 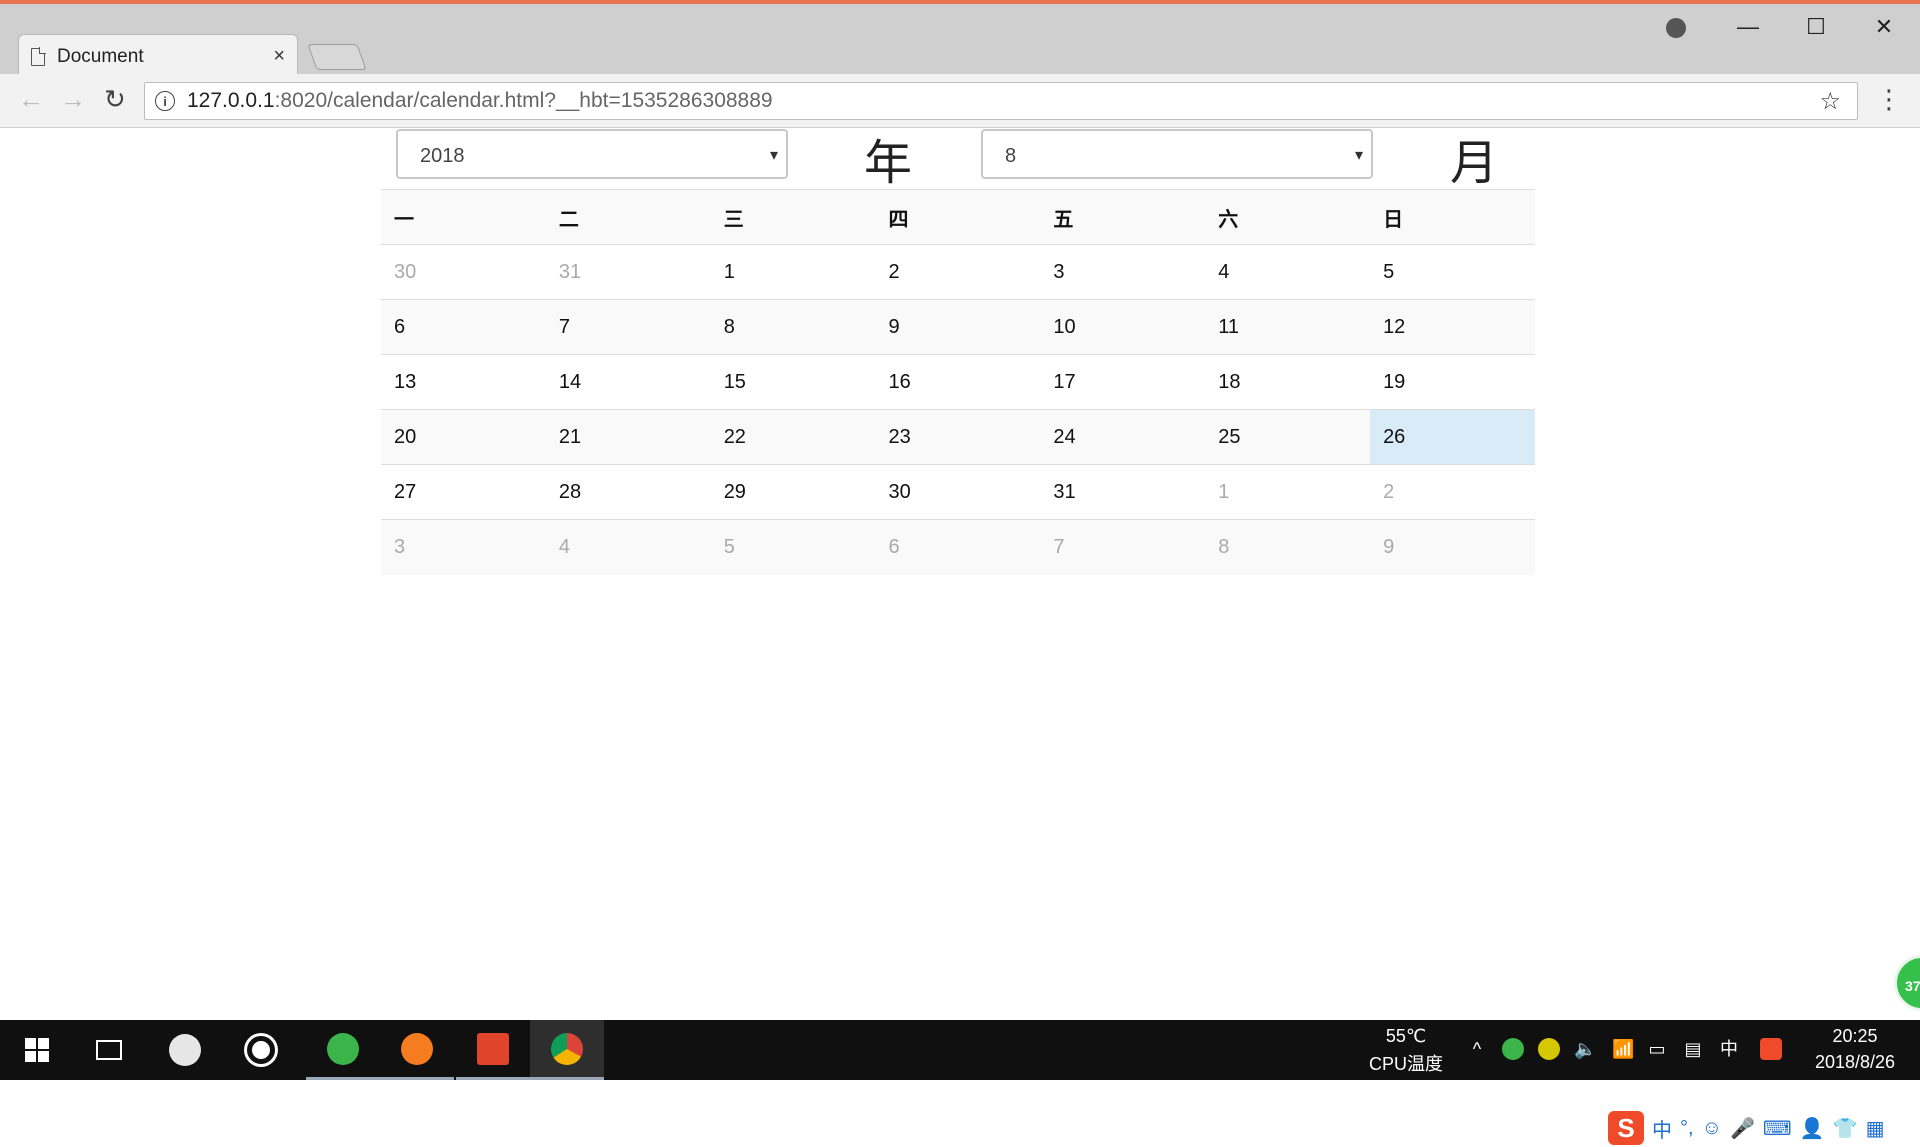 I want to click on minimize-button: —, so click(x=1748, y=27).